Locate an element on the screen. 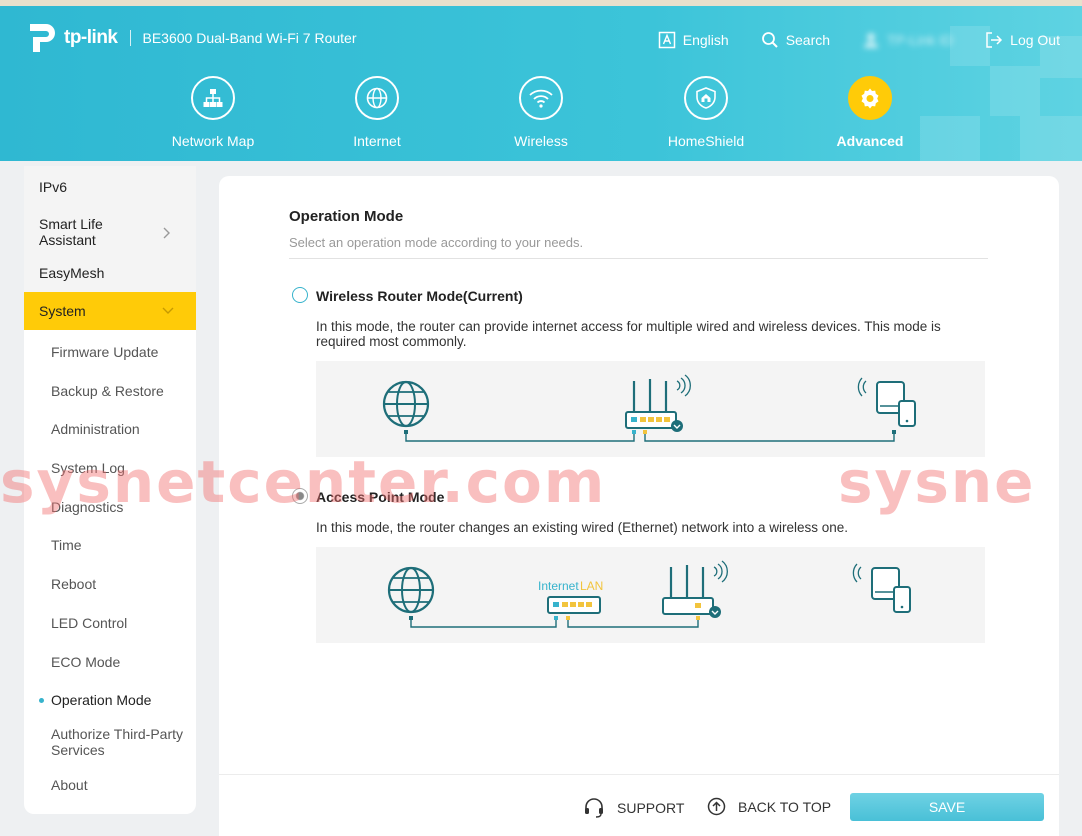 The height and width of the screenshot is (836, 1082). sidebar-sub-about: About is located at coordinates (110, 785).